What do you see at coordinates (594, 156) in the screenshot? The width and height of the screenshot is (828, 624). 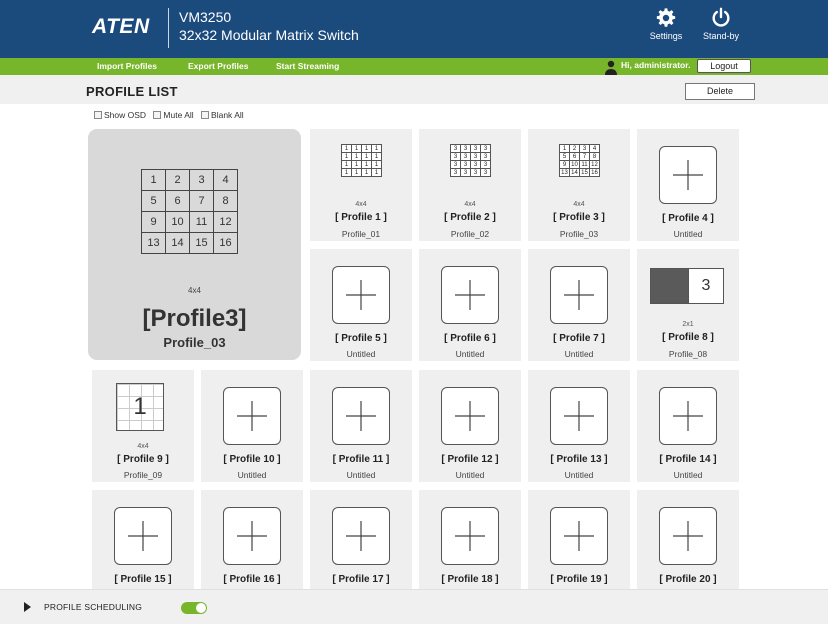 I see `layout-cell: 8` at bounding box center [594, 156].